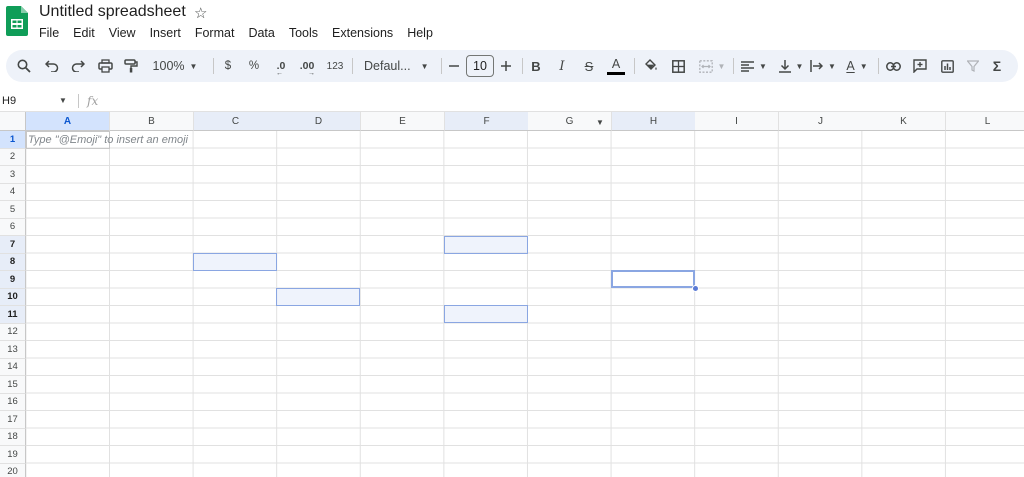 This screenshot has height=477, width=1024. What do you see at coordinates (13, 350) in the screenshot?
I see `row-header-13: 13` at bounding box center [13, 350].